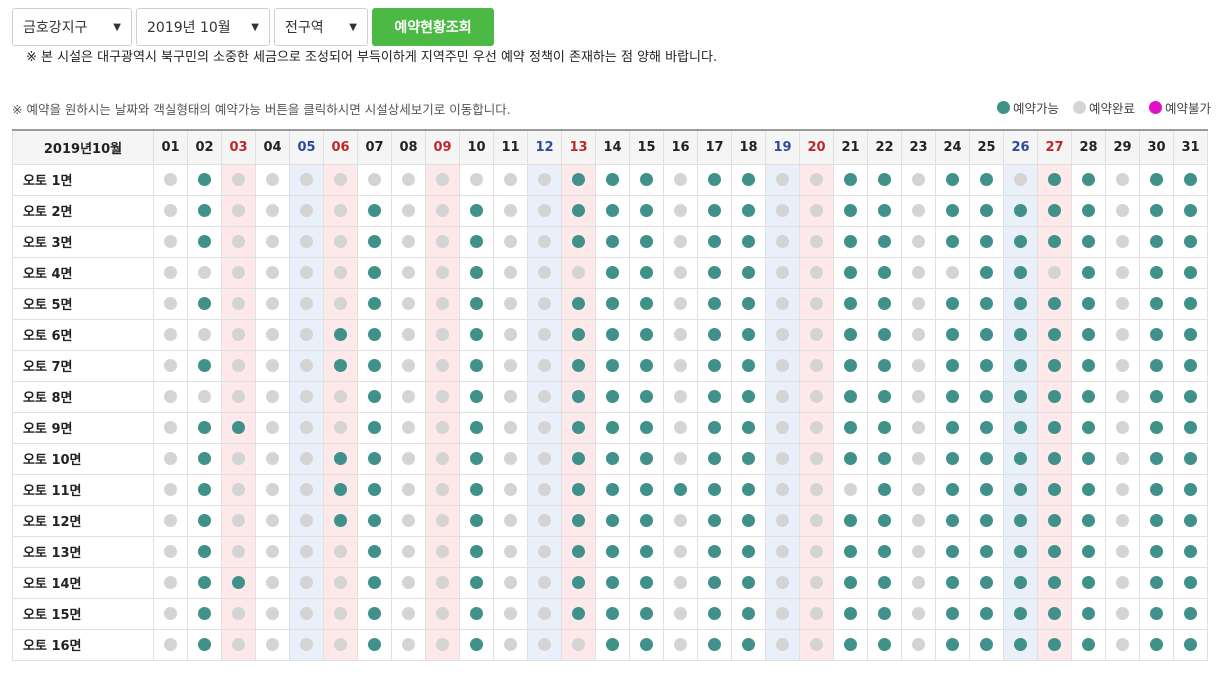  Describe the element at coordinates (433, 27) in the screenshot. I see `reservation-search-button: 예약현황조회` at that location.